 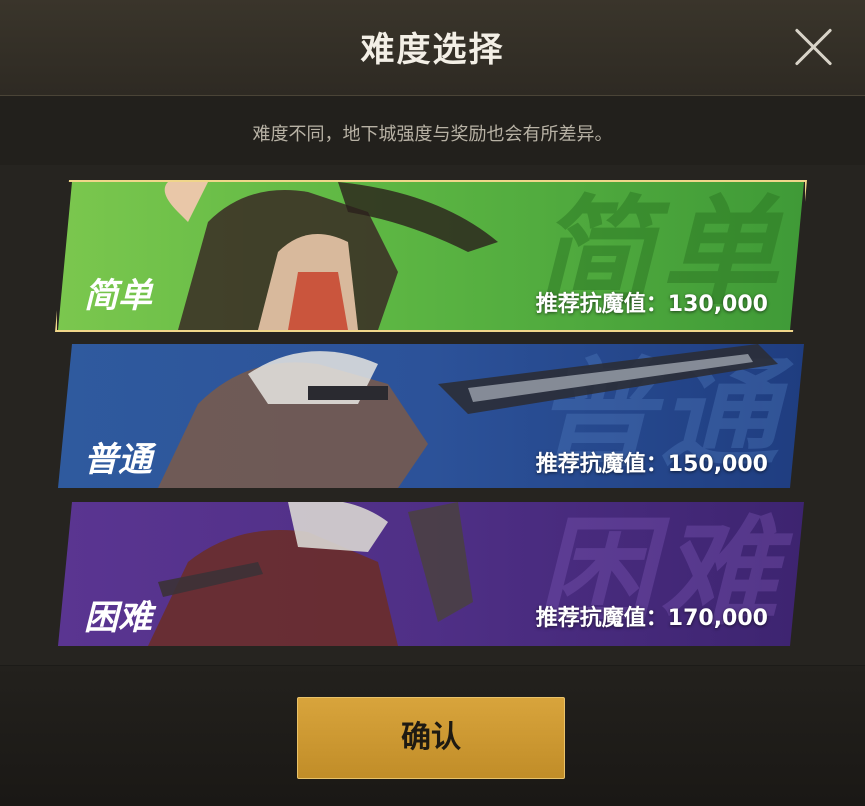 What do you see at coordinates (651, 464) in the screenshot?
I see `recommended-power-normal: 推荐抗魔值：150,000` at bounding box center [651, 464].